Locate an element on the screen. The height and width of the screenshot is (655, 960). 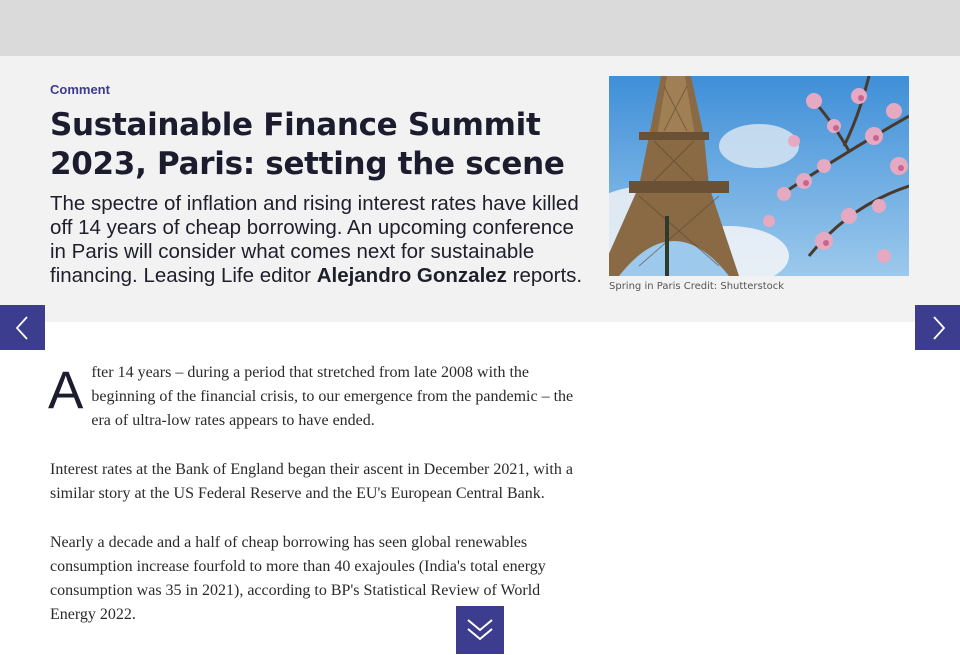
chevron-left-icon is located at coordinates (21, 327).